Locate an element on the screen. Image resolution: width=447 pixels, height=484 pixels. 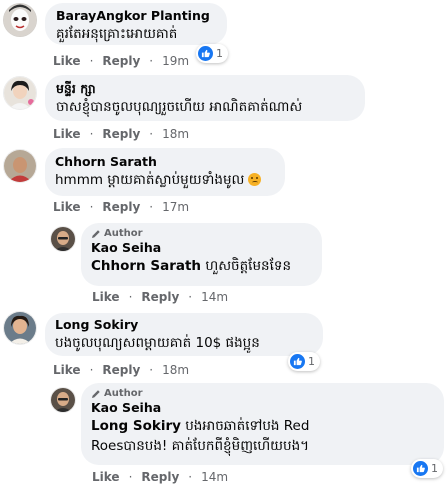
sad-face-icon is located at coordinates (255, 179).